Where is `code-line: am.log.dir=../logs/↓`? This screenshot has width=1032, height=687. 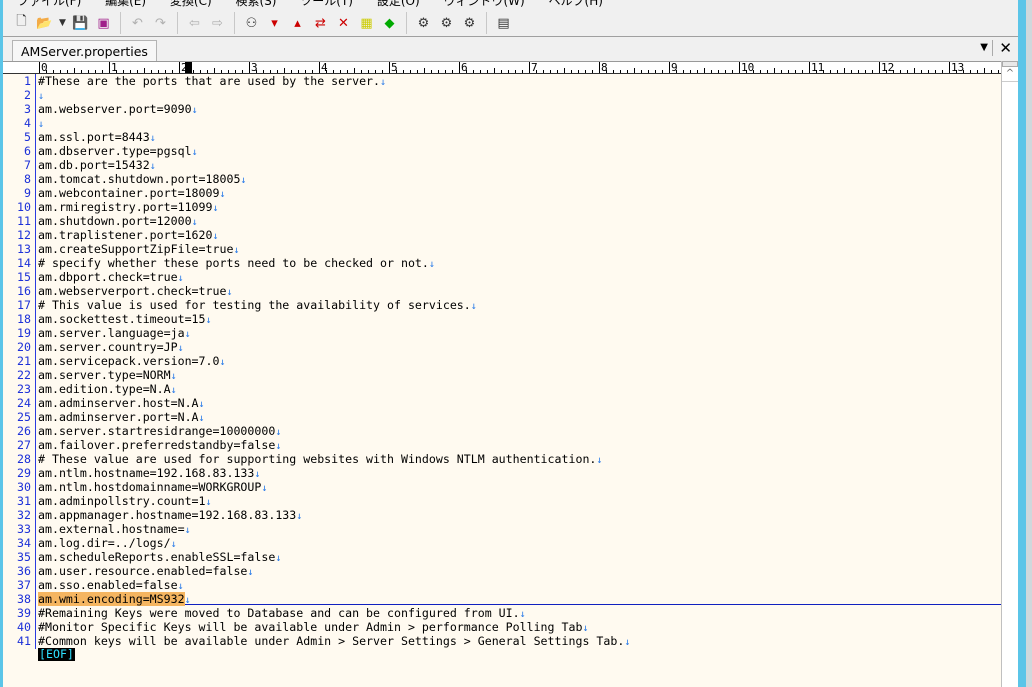
code-line: am.log.dir=../logs/↓ is located at coordinates (107, 543).